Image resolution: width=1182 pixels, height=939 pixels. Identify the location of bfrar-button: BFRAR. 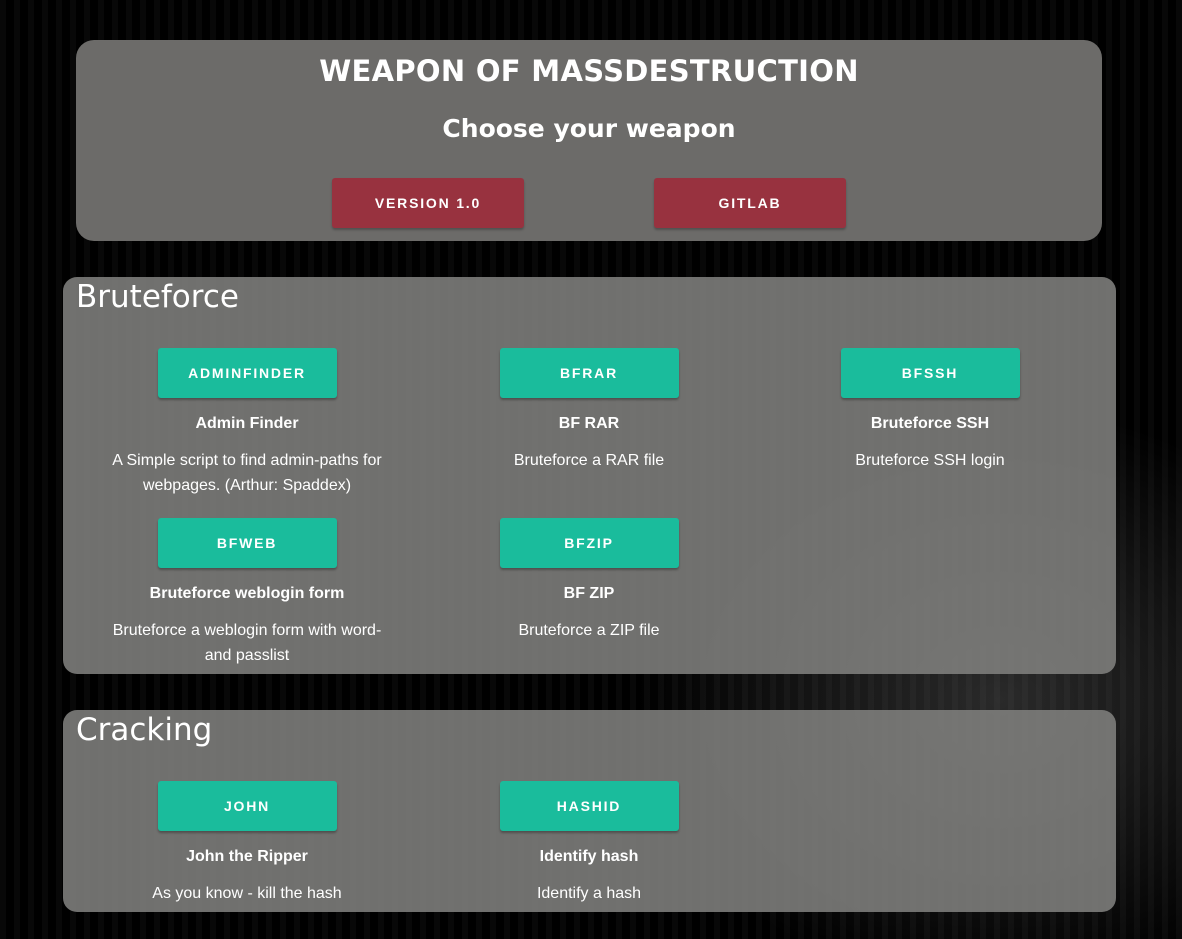
(589, 373).